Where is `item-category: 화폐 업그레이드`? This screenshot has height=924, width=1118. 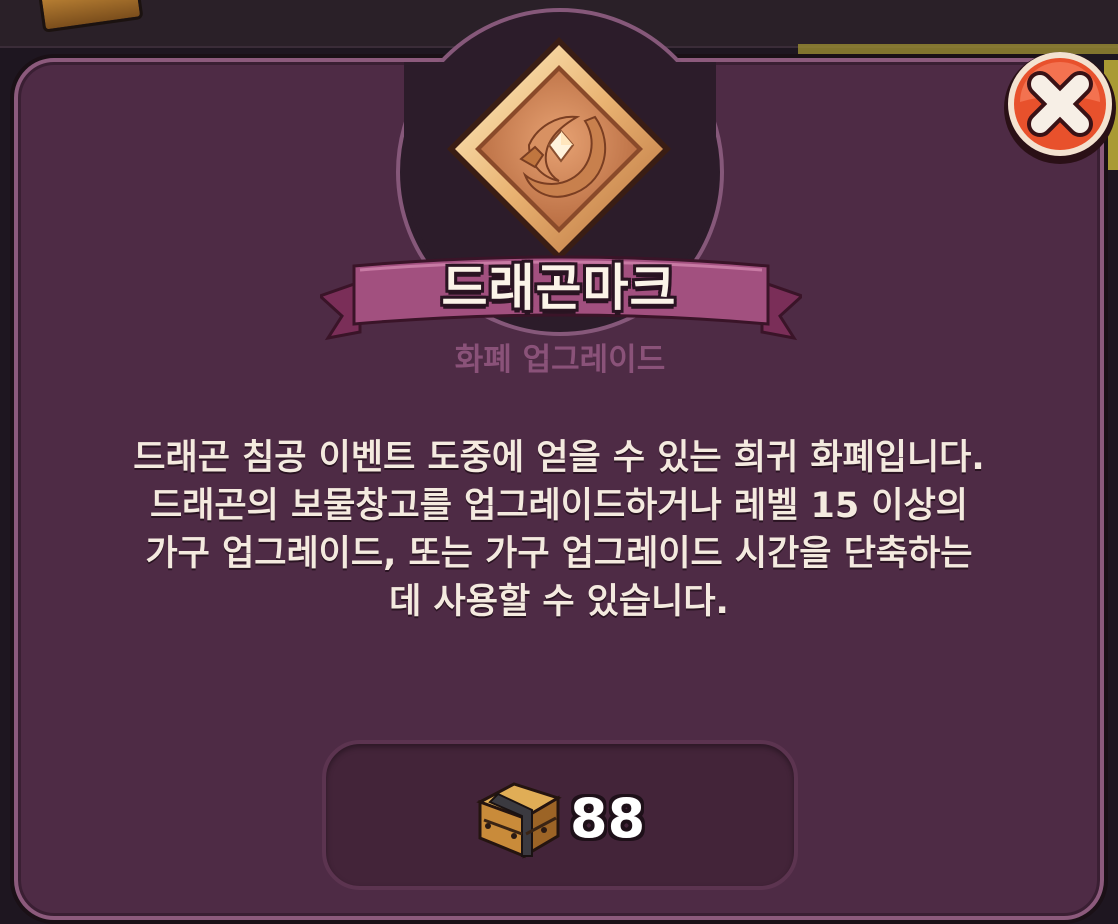
item-category: 화폐 업그레이드 is located at coordinates (560, 360).